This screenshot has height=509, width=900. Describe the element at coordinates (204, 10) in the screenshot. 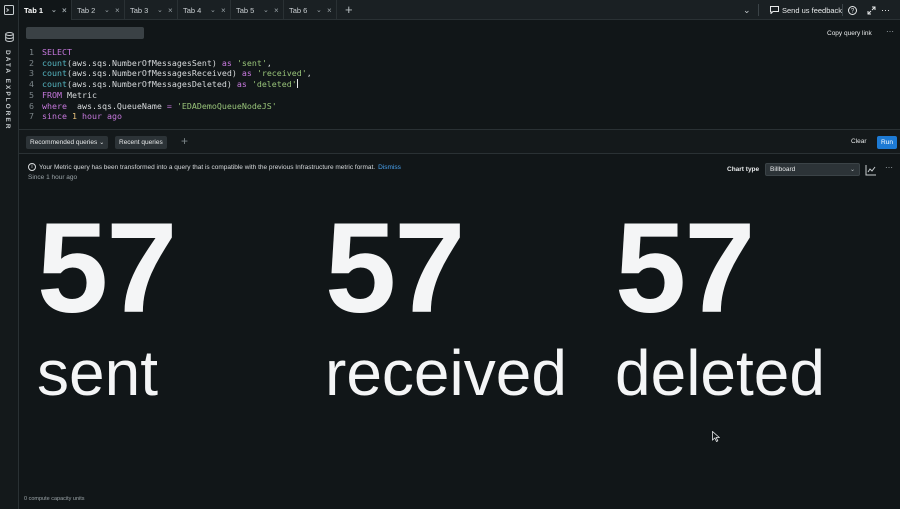

I see `tab-4: Tab 4 ⌄ ×` at that location.